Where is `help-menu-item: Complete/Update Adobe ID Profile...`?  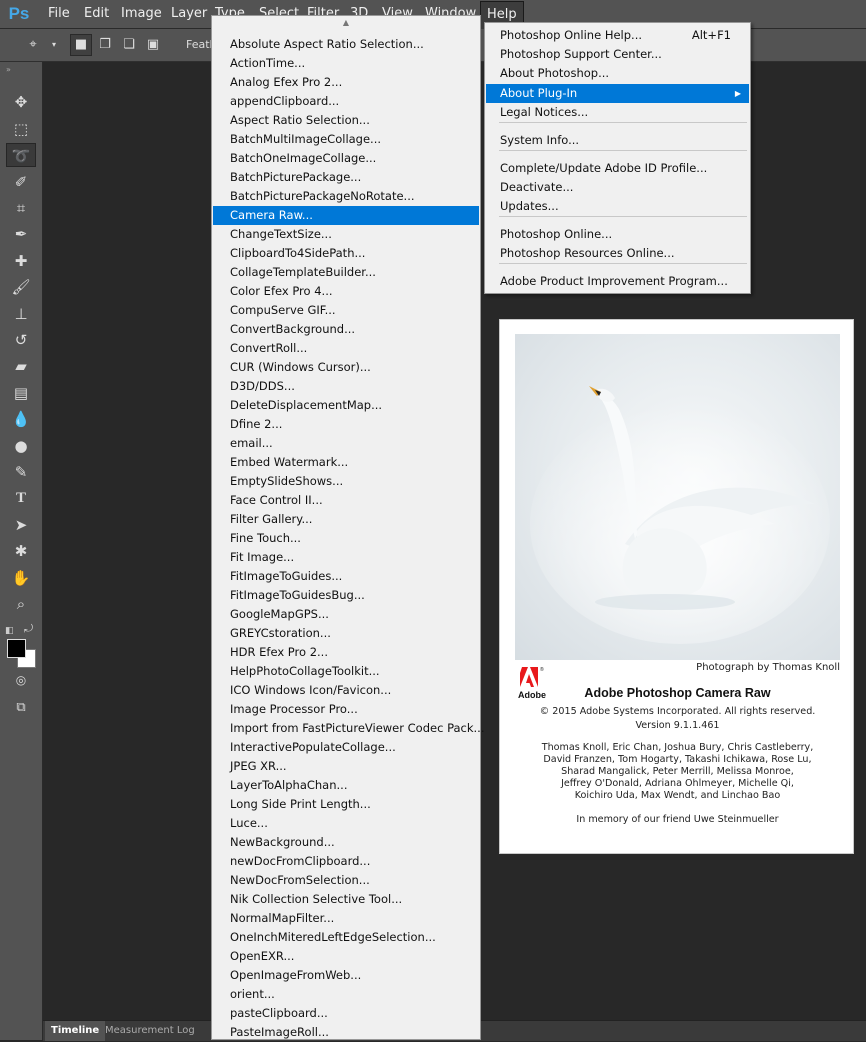 help-menu-item: Complete/Update Adobe ID Profile... is located at coordinates (617, 168).